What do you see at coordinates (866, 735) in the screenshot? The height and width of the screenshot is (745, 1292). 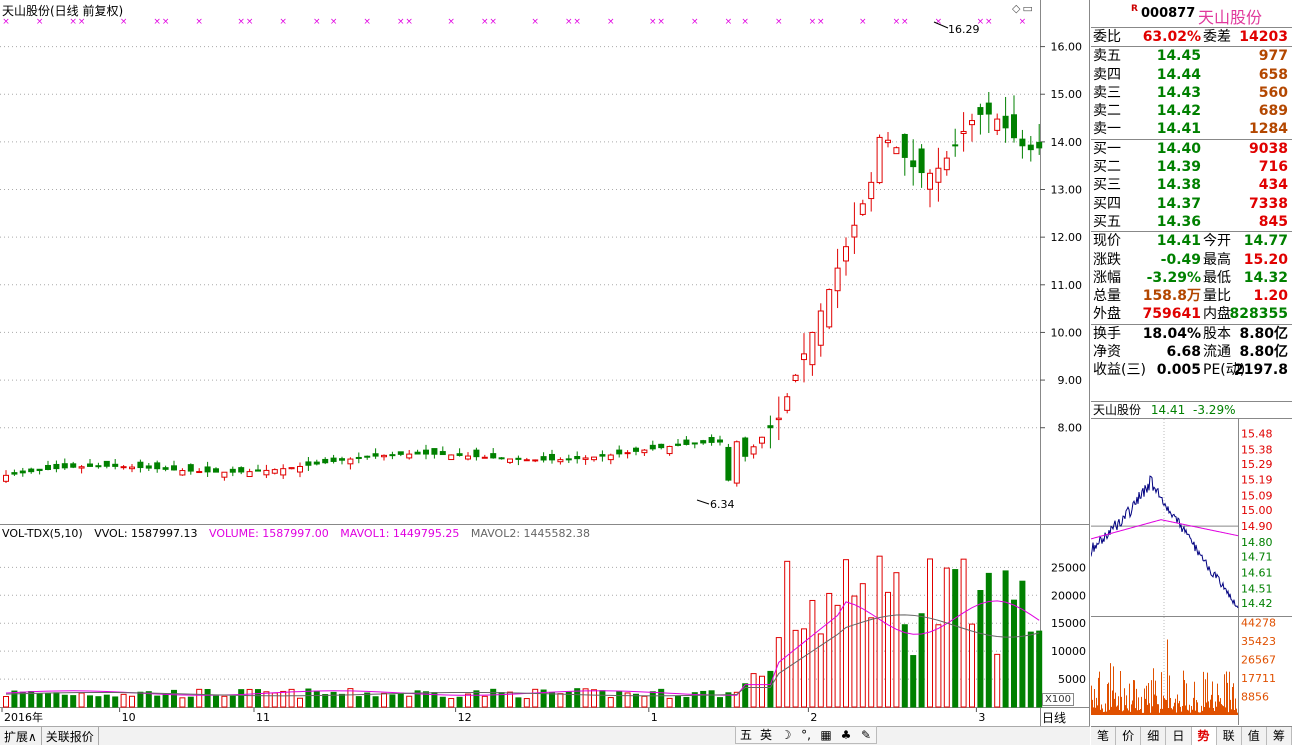 I see `ime-tool-icon: ✎` at bounding box center [866, 735].